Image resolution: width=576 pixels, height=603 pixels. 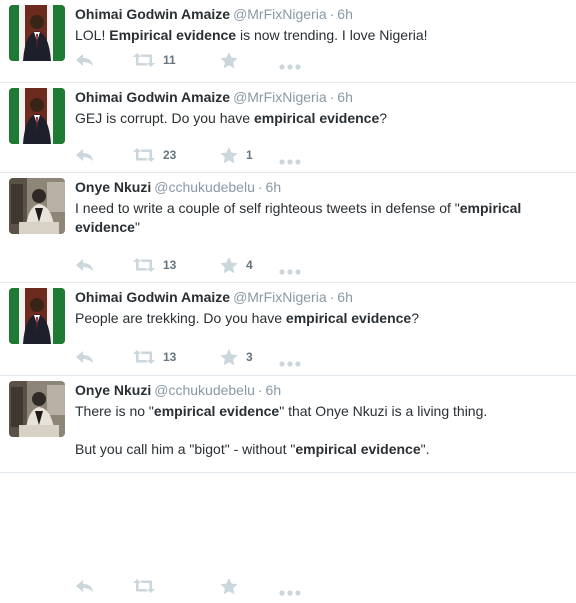 What do you see at coordinates (249, 265) in the screenshot?
I see `like-count: 4` at bounding box center [249, 265].